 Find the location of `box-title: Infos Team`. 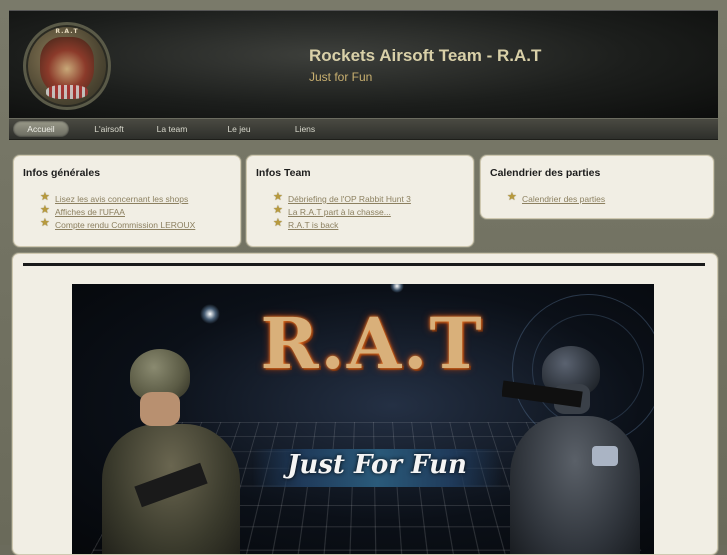

box-title: Infos Team is located at coordinates (283, 173).